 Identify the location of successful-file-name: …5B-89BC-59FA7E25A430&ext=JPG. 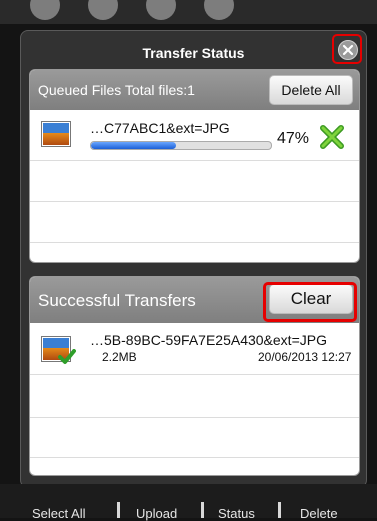
(208, 340).